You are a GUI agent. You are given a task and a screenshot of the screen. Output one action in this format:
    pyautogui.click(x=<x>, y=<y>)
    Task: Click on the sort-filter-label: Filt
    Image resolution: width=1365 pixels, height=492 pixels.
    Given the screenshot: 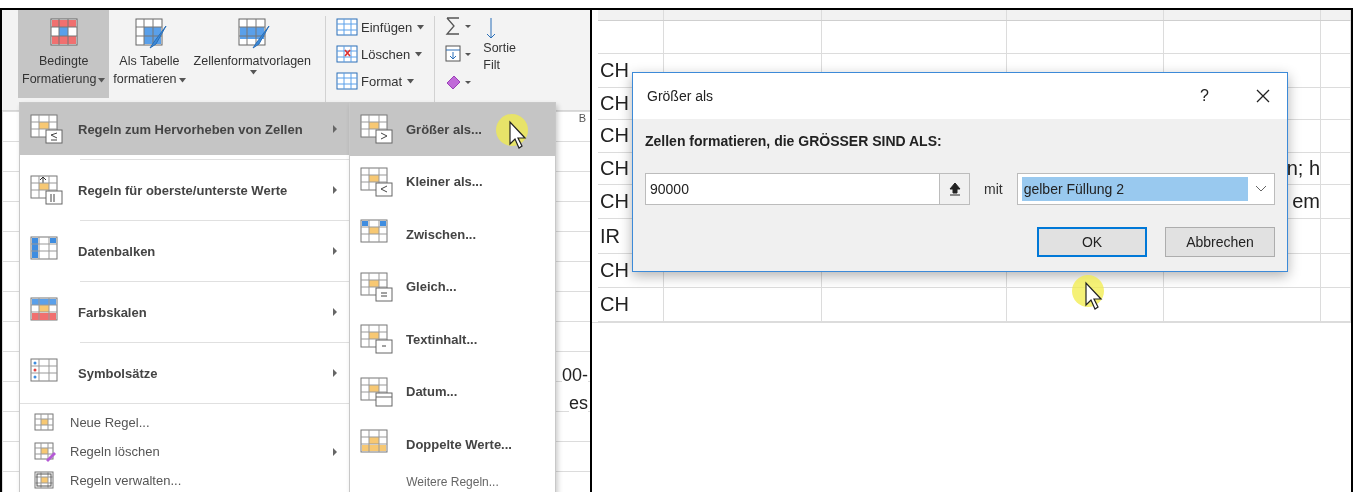 What is the action you would take?
    pyautogui.click(x=491, y=65)
    